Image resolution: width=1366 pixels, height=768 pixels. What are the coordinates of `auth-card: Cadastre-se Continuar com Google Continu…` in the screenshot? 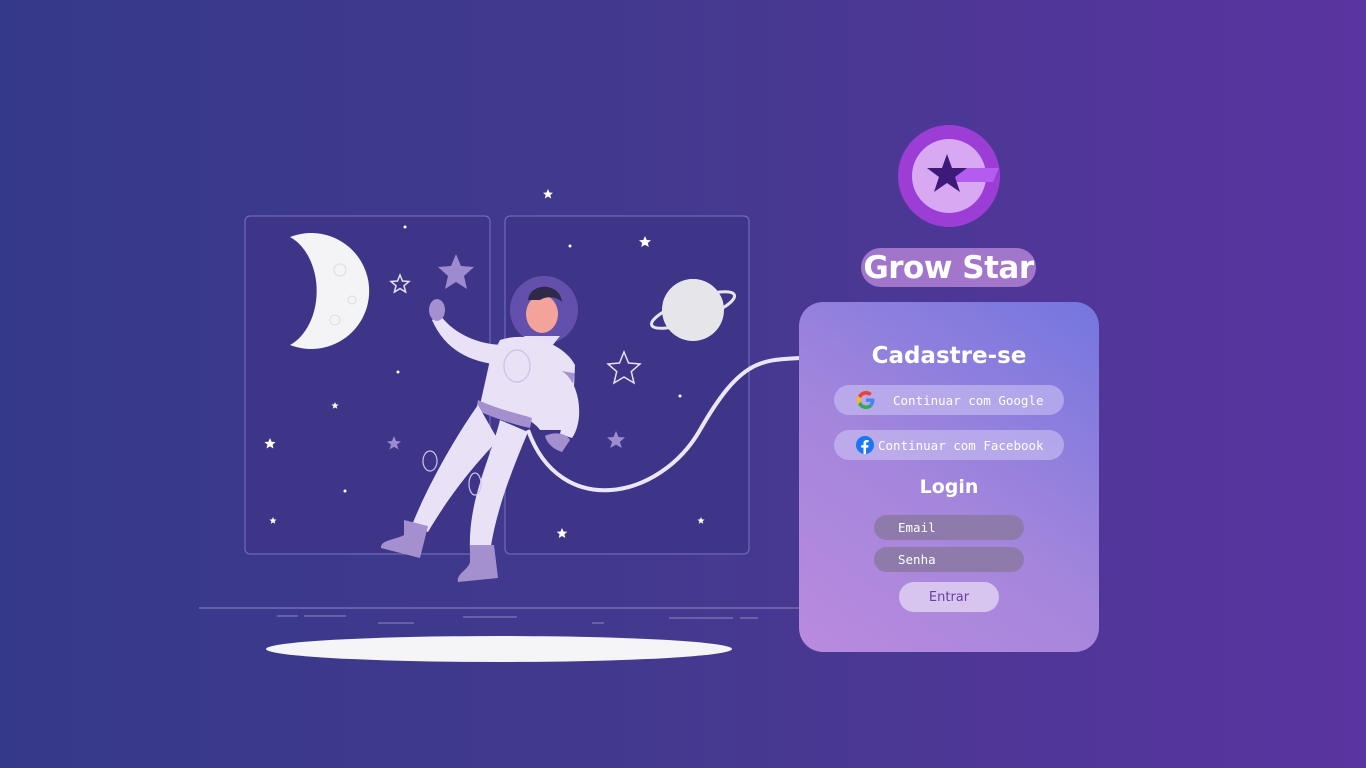 It's located at (949, 477).